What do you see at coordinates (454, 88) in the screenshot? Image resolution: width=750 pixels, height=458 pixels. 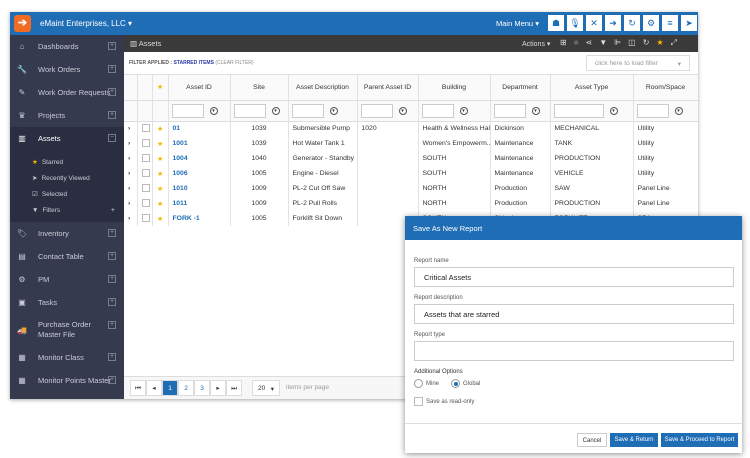 I see `column-header: Building` at bounding box center [454, 88].